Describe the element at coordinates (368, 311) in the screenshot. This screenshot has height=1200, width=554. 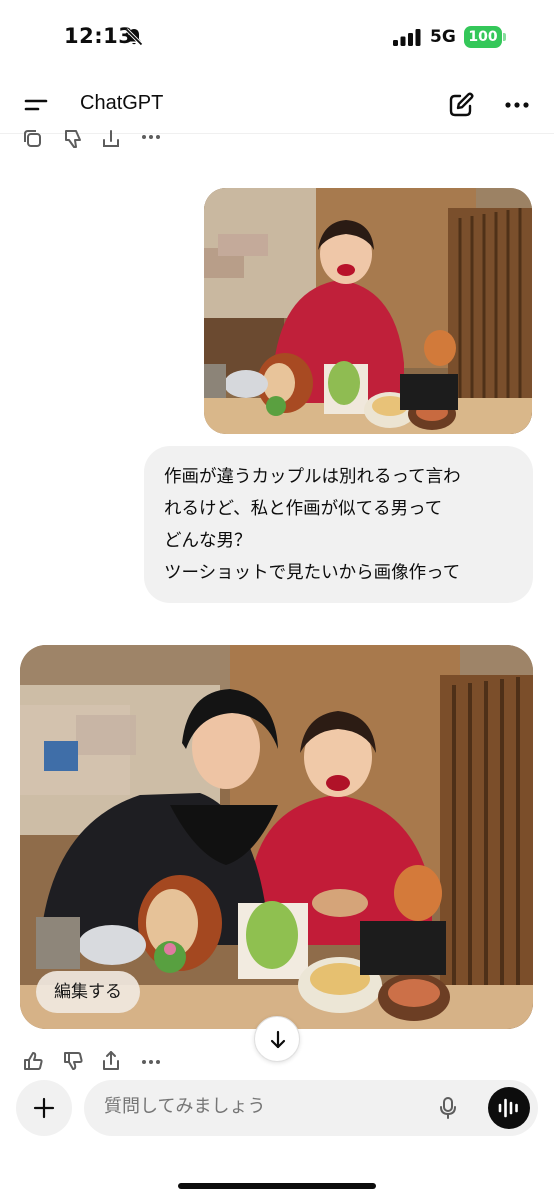
I see `user-uploaded-photo` at that location.